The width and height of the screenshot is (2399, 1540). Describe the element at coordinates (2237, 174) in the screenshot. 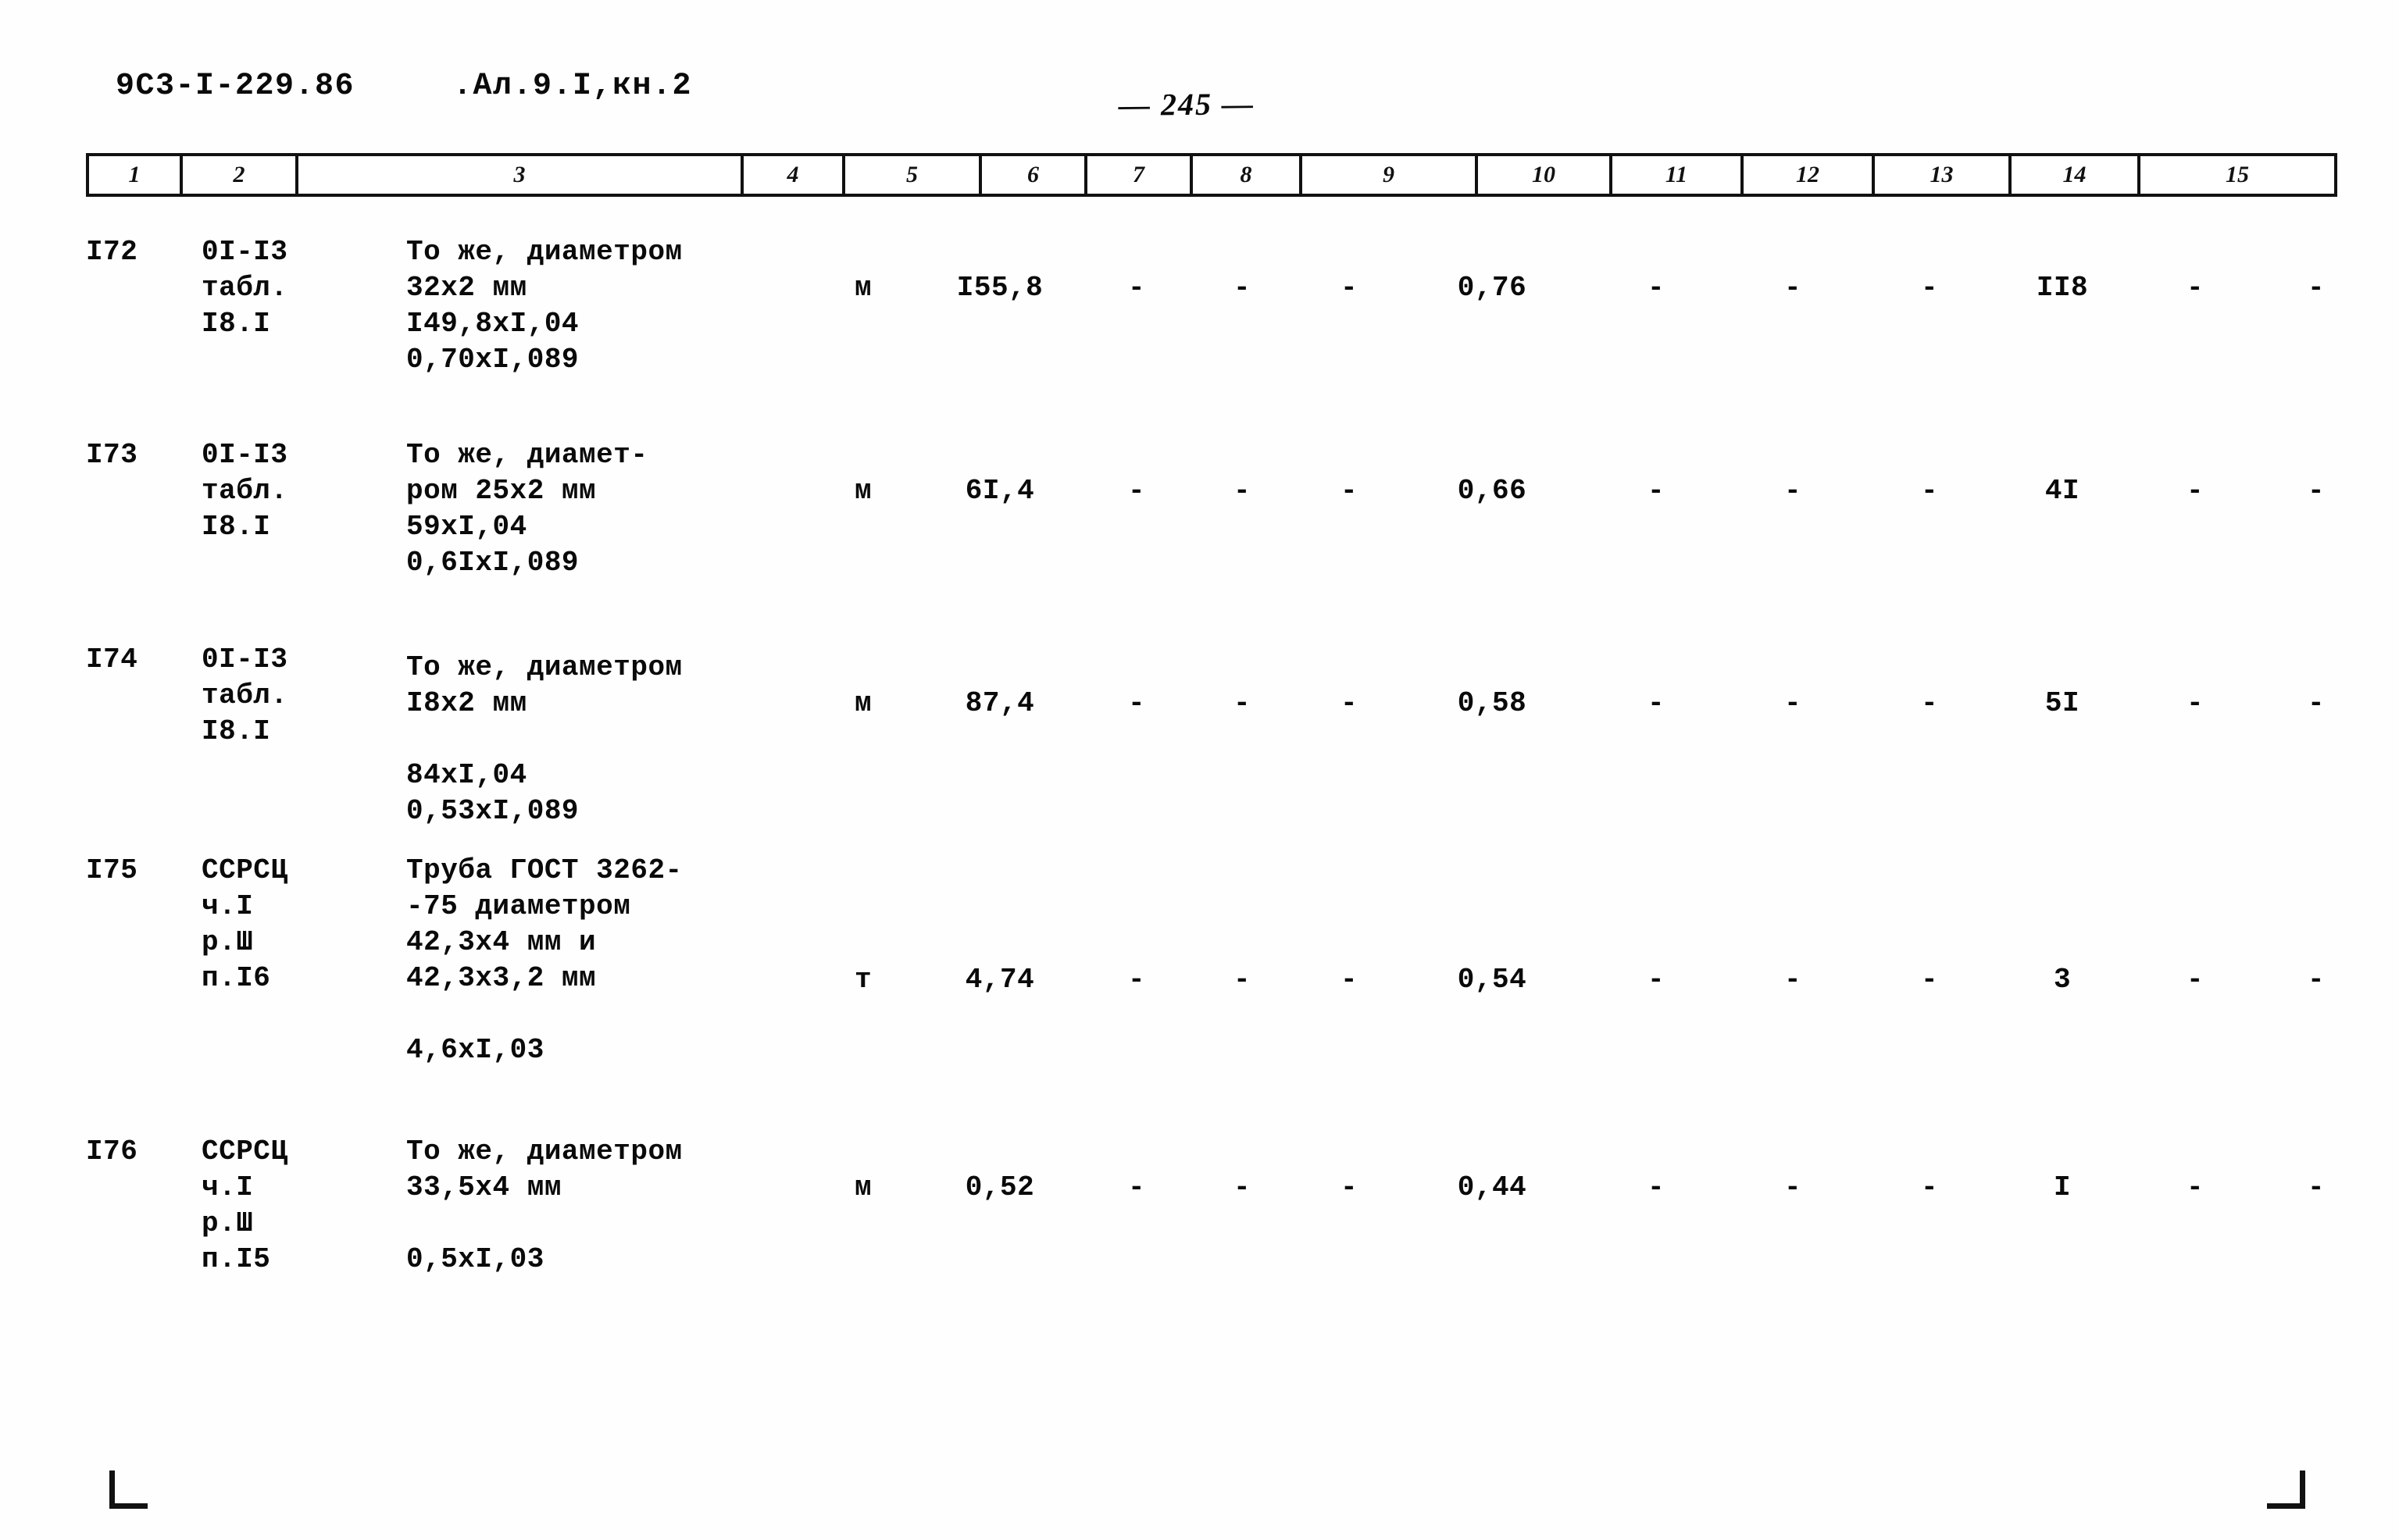

I see `column-header-15: 15` at that location.